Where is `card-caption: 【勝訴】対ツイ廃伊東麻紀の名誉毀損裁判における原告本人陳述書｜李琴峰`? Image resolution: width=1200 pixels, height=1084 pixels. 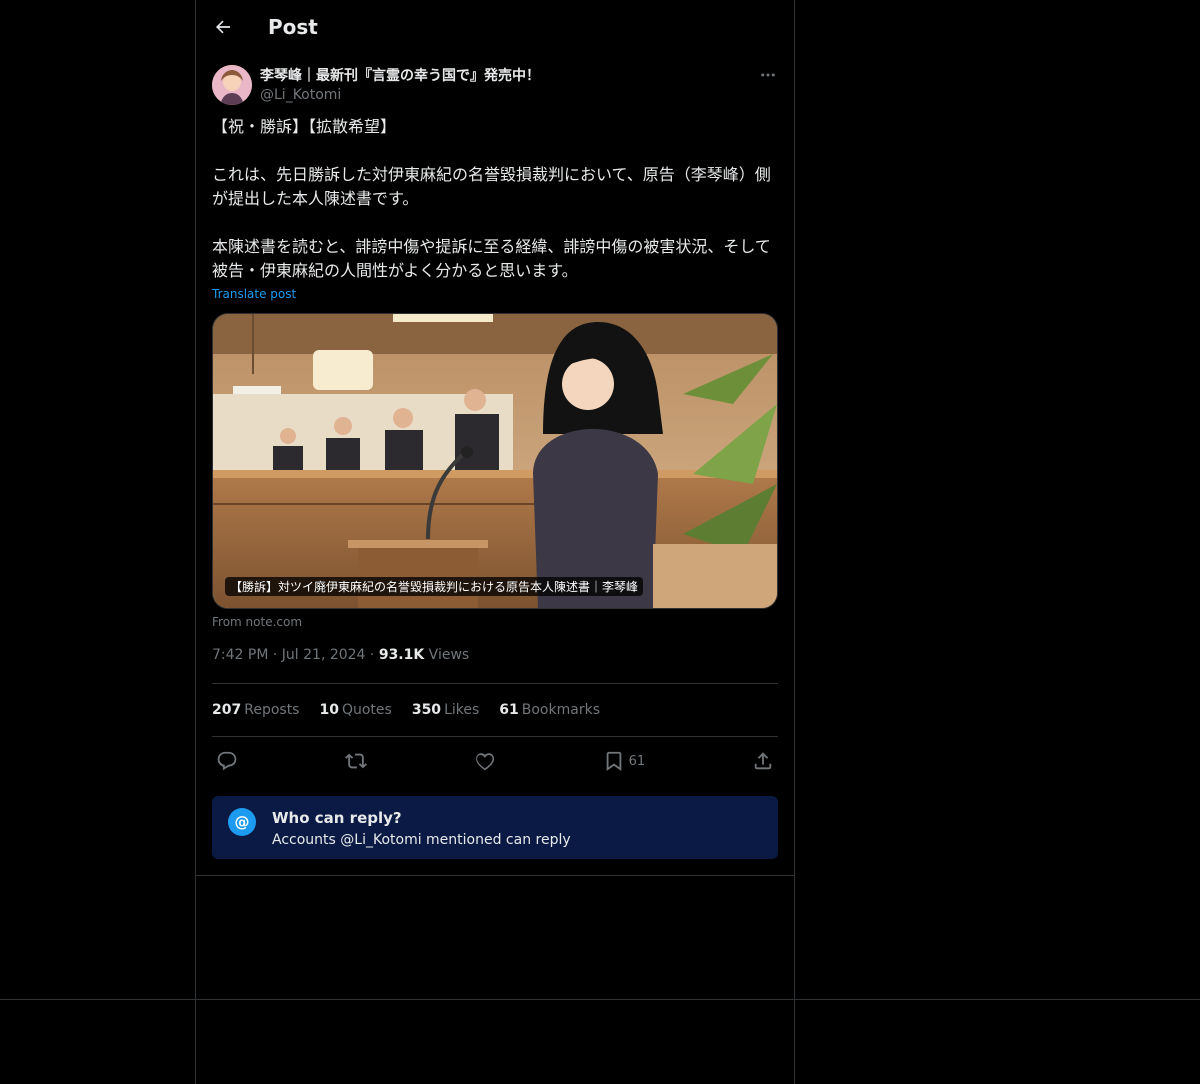 card-caption: 【勝訴】対ツイ廃伊東麻紀の名誉毀損裁判における原告本人陳述書｜李琴峰 is located at coordinates (434, 586).